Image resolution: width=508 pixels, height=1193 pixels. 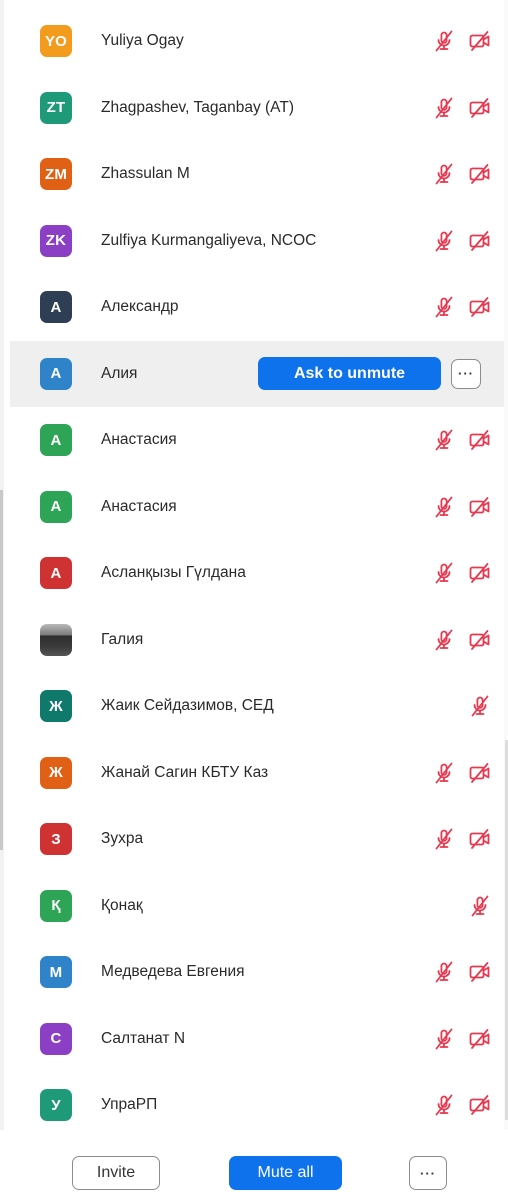 I want to click on participant-name: Жанай Сагин КБТУ Каз, so click(x=185, y=772).